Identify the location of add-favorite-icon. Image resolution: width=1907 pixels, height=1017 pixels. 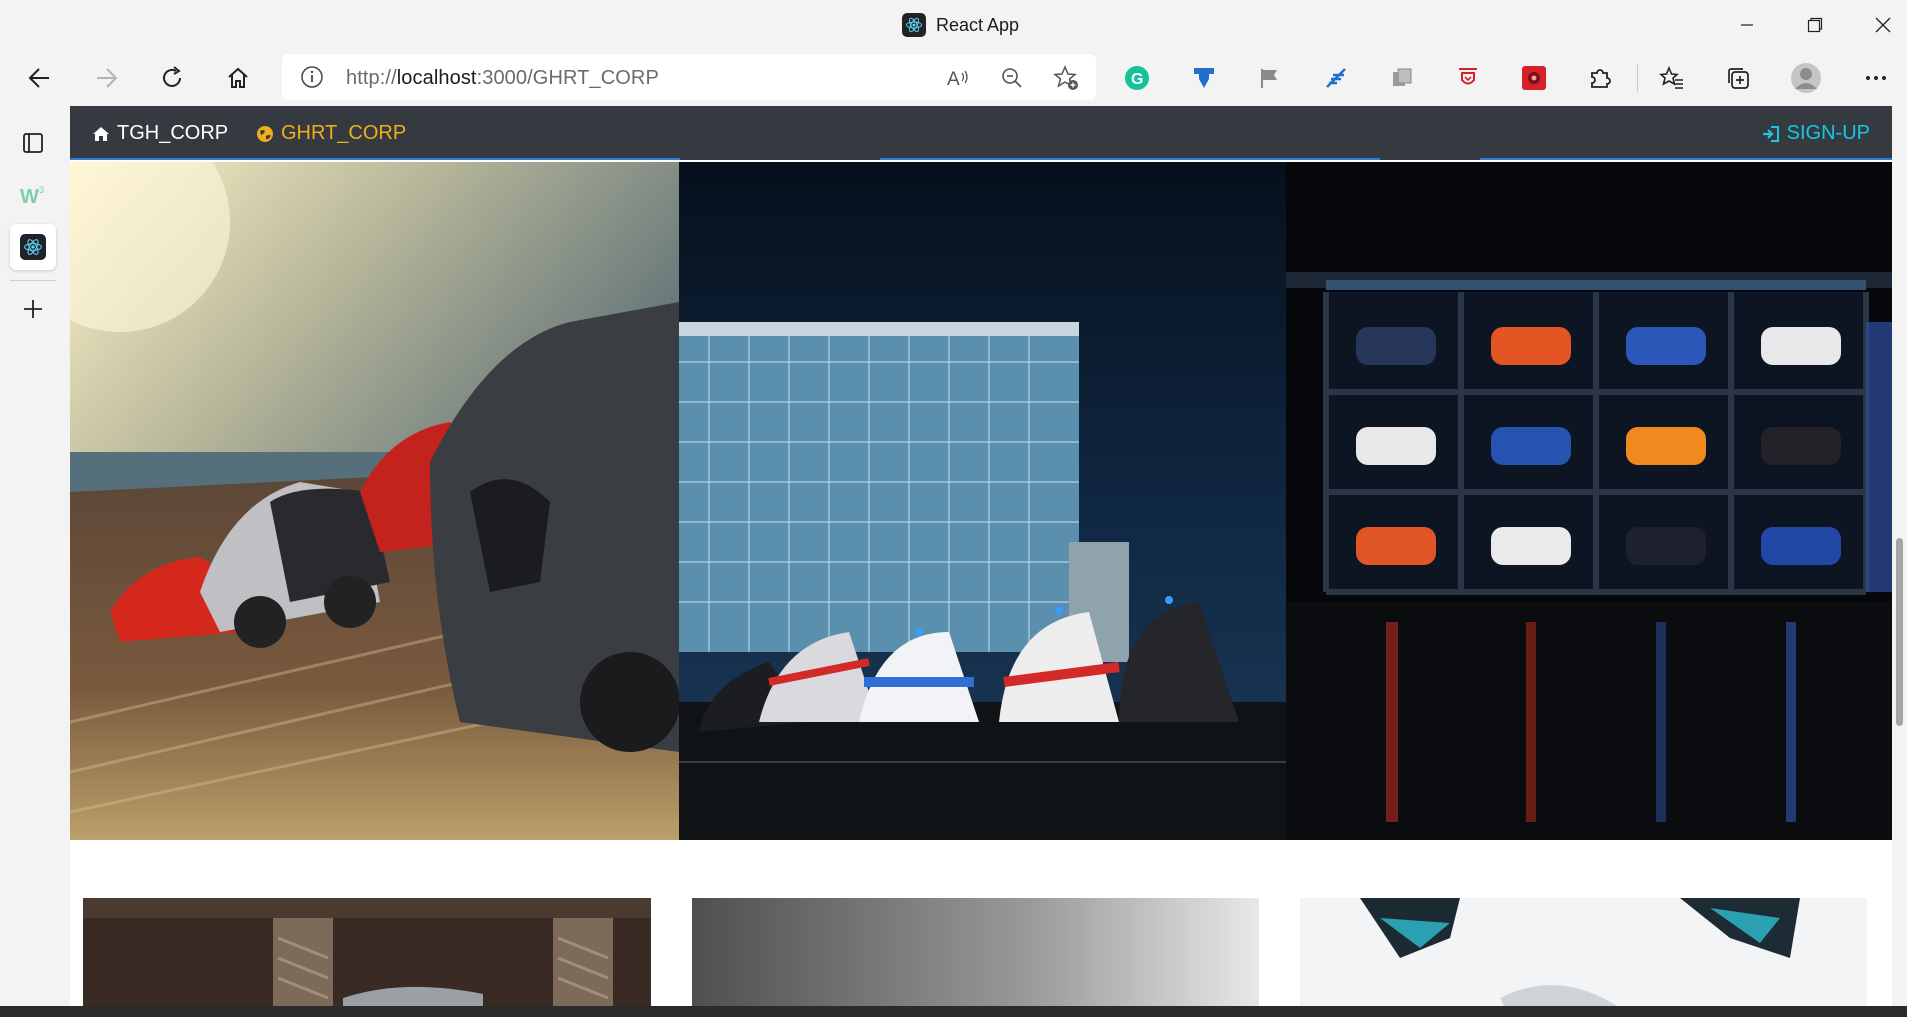
(1066, 78).